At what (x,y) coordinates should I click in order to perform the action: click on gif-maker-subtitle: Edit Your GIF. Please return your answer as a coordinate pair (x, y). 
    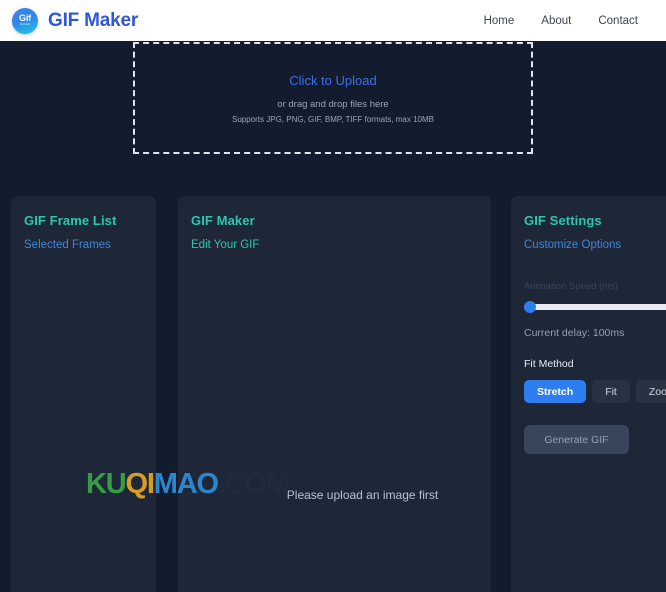
    Looking at the image, I should click on (225, 245).